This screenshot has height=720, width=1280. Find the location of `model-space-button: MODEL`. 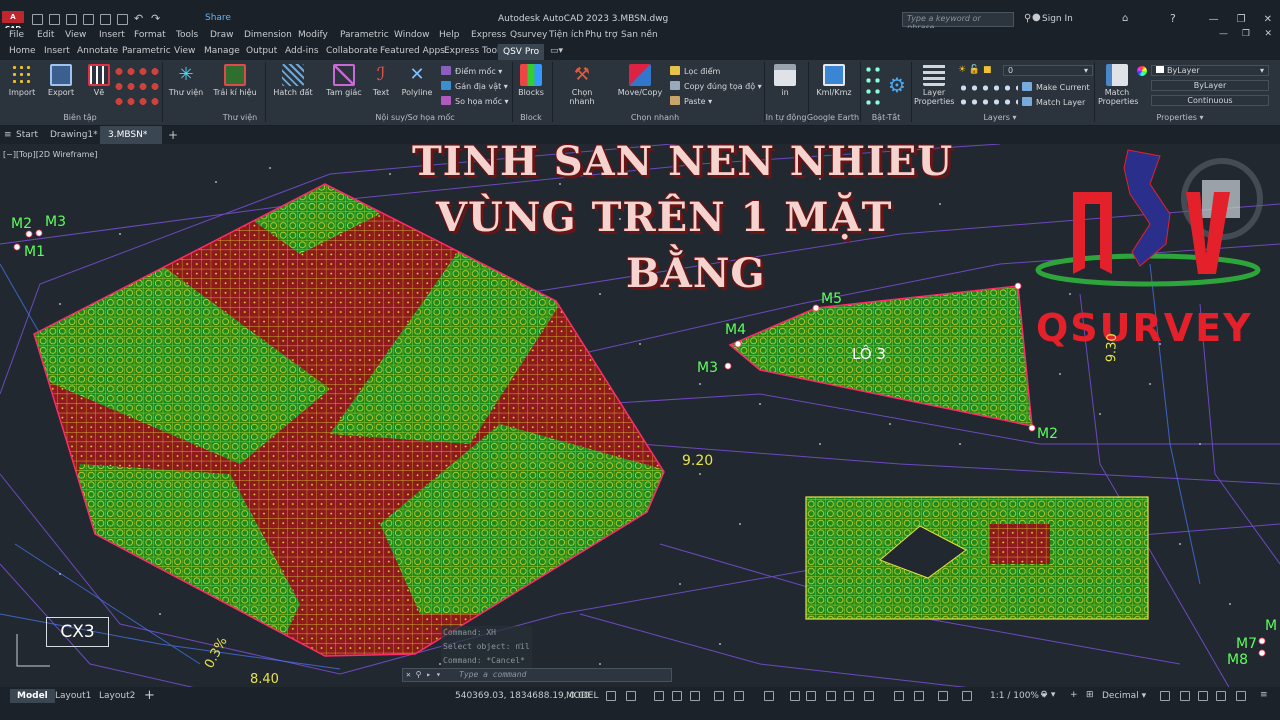

model-space-button: MODEL is located at coordinates (582, 696).